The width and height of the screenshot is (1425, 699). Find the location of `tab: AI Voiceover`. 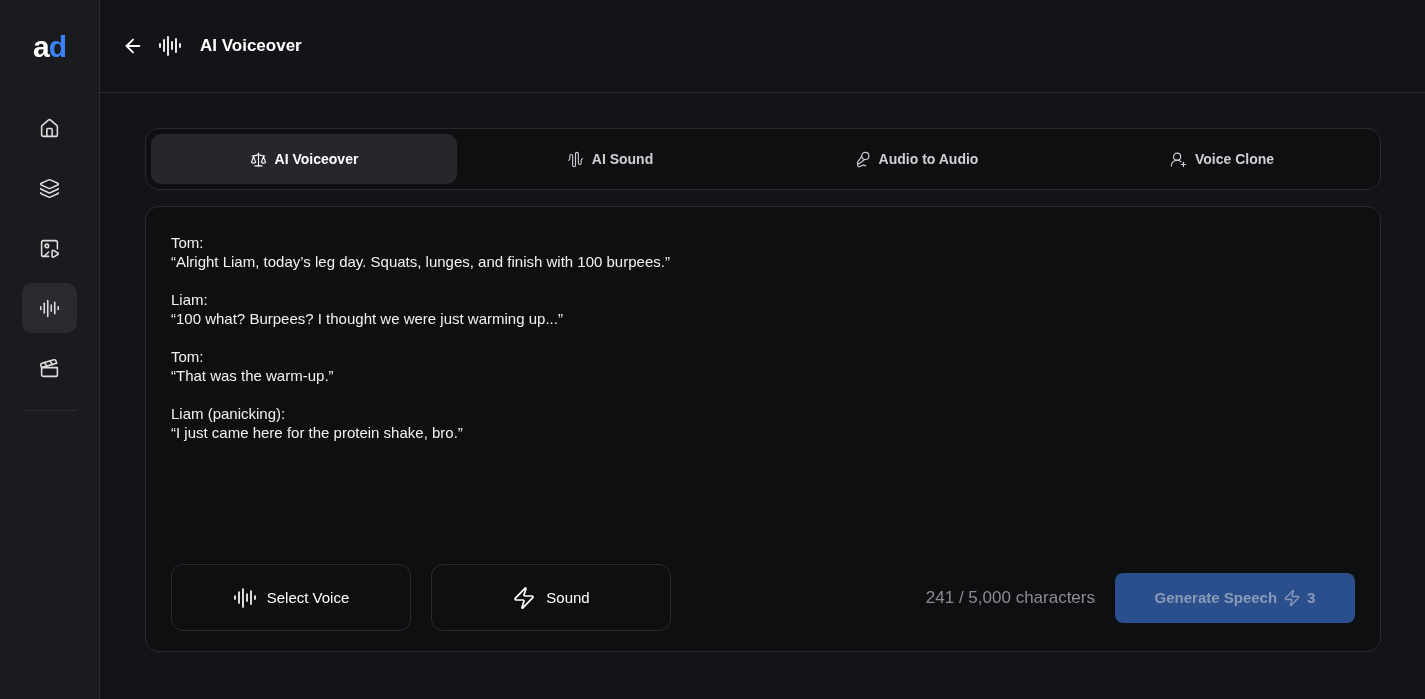

tab: AI Voiceover is located at coordinates (304, 159).